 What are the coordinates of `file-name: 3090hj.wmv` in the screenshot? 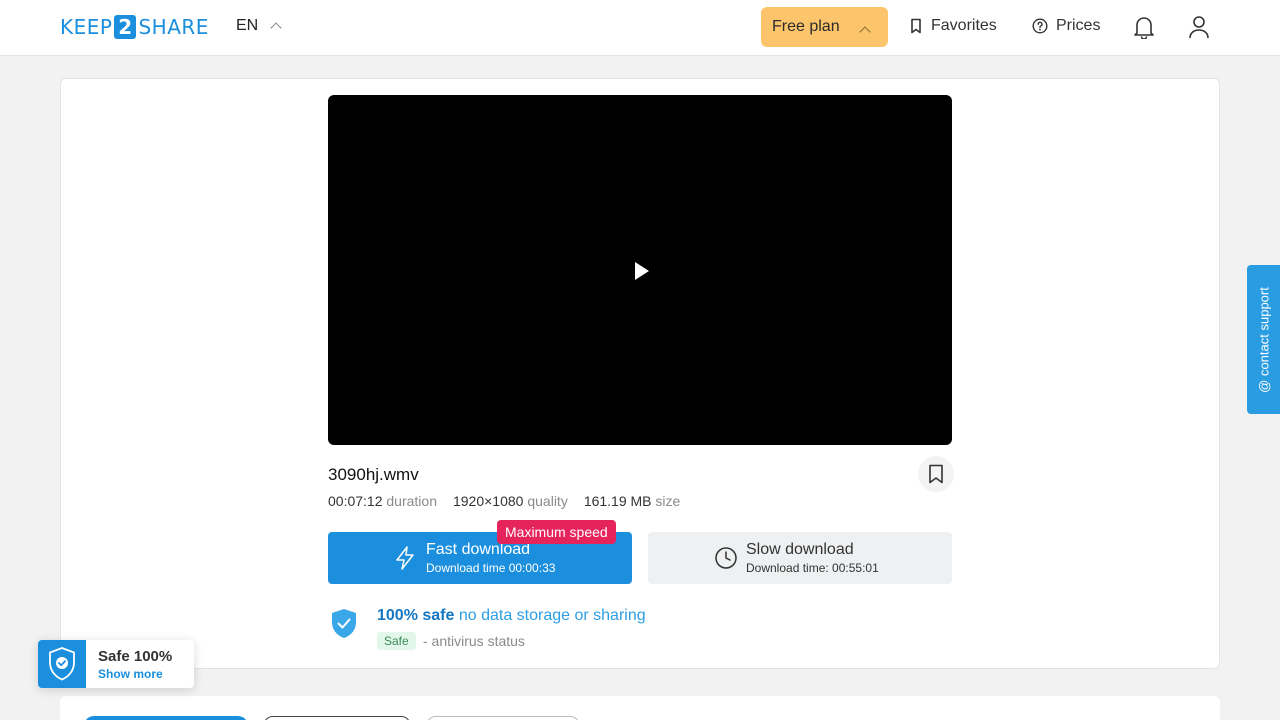 It's located at (373, 474).